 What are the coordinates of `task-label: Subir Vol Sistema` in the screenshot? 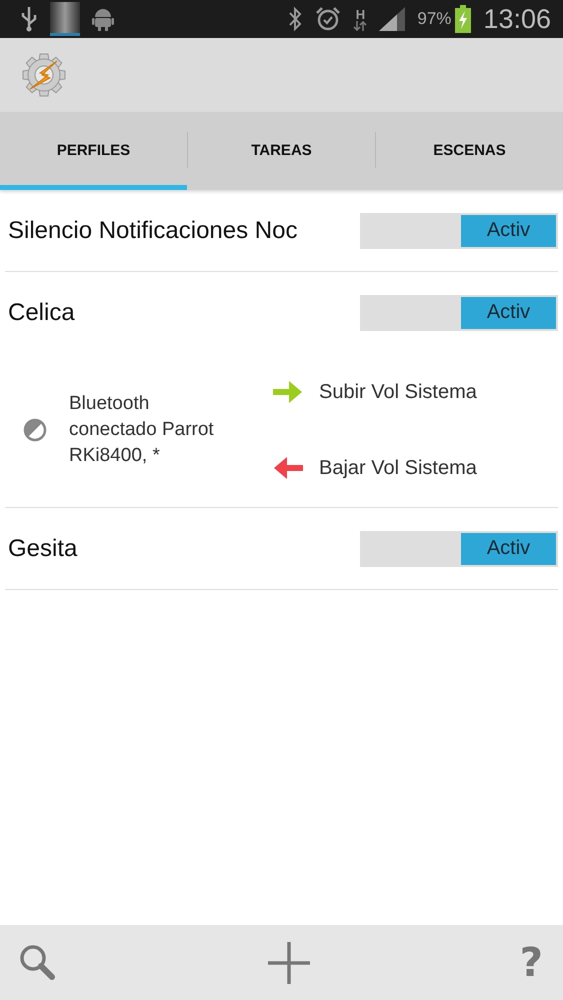 It's located at (398, 392).